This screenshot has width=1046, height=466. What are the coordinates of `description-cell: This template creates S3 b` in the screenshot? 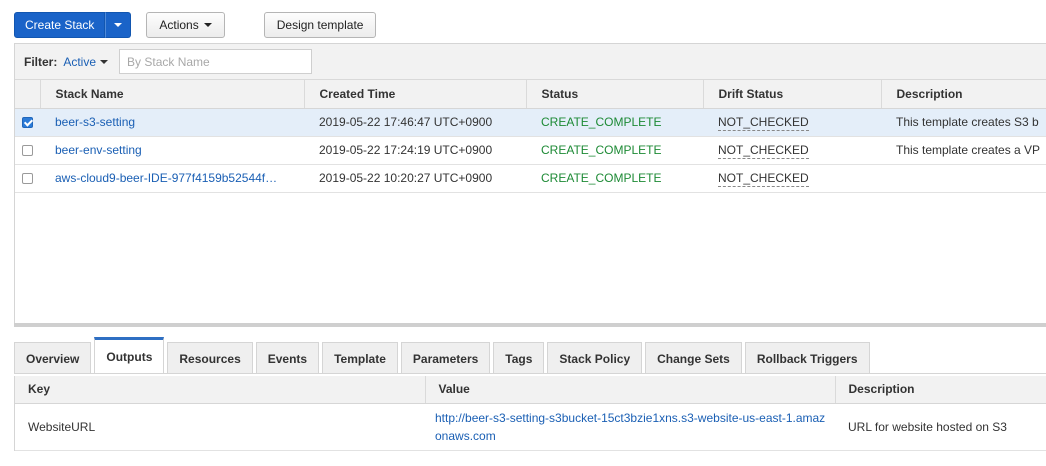 It's located at (963, 122).